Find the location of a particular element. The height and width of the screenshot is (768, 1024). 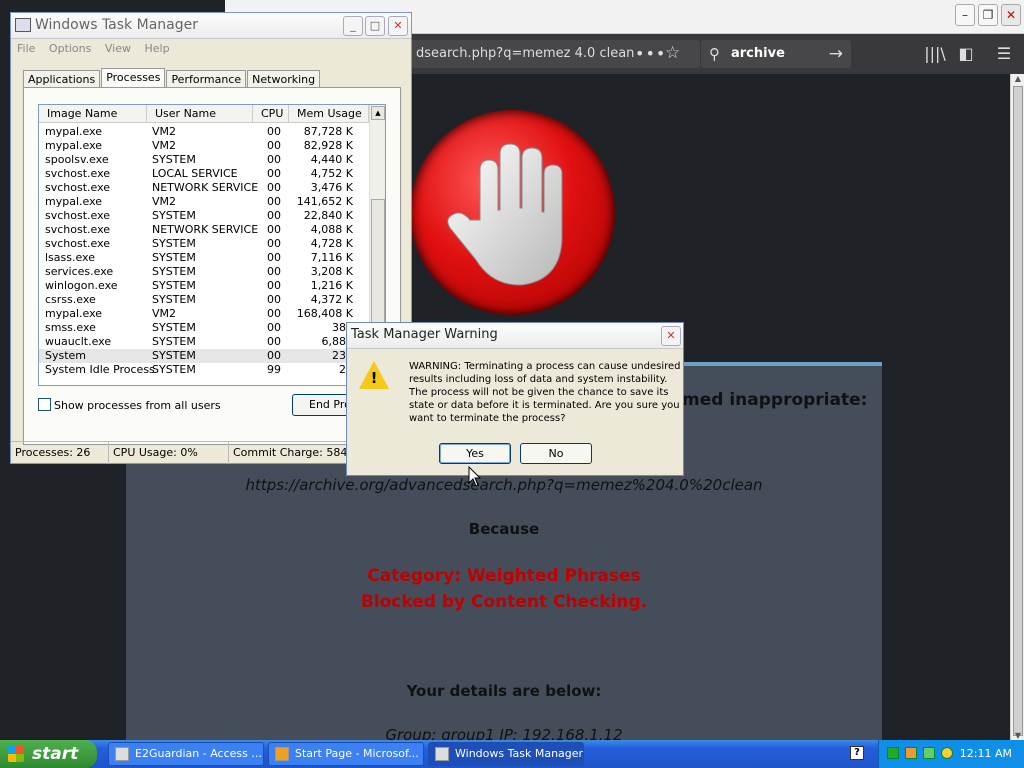

tray-icon-search is located at coordinates (947, 753).